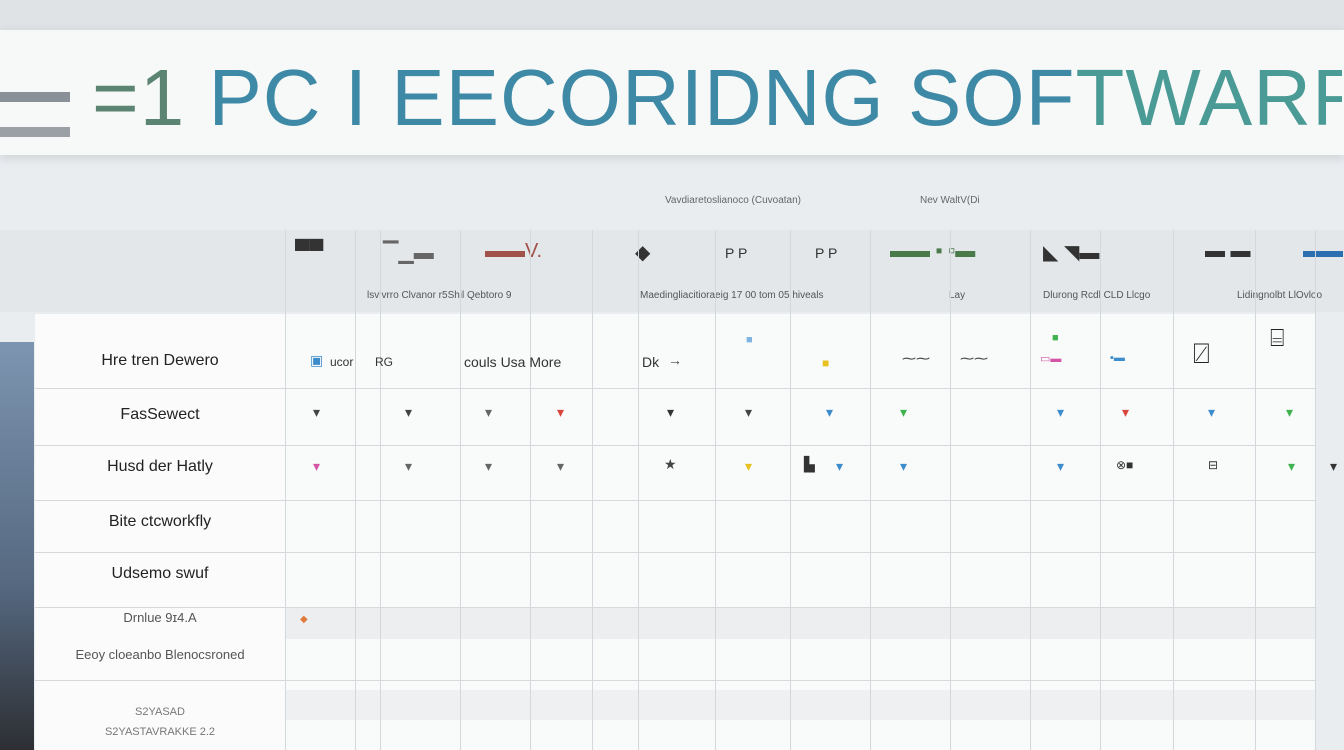  I want to click on cell-text: RG, so click(384, 362).